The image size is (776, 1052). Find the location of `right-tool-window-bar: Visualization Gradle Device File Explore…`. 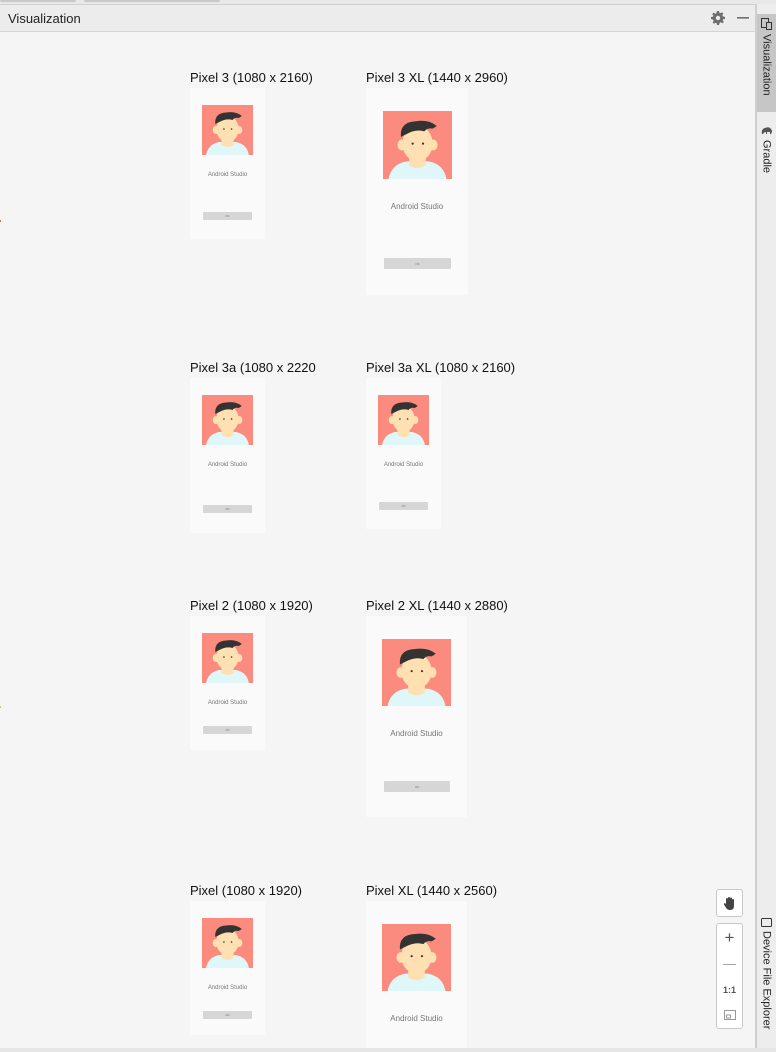

right-tool-window-bar: Visualization Gradle Device File Explore… is located at coordinates (766, 526).